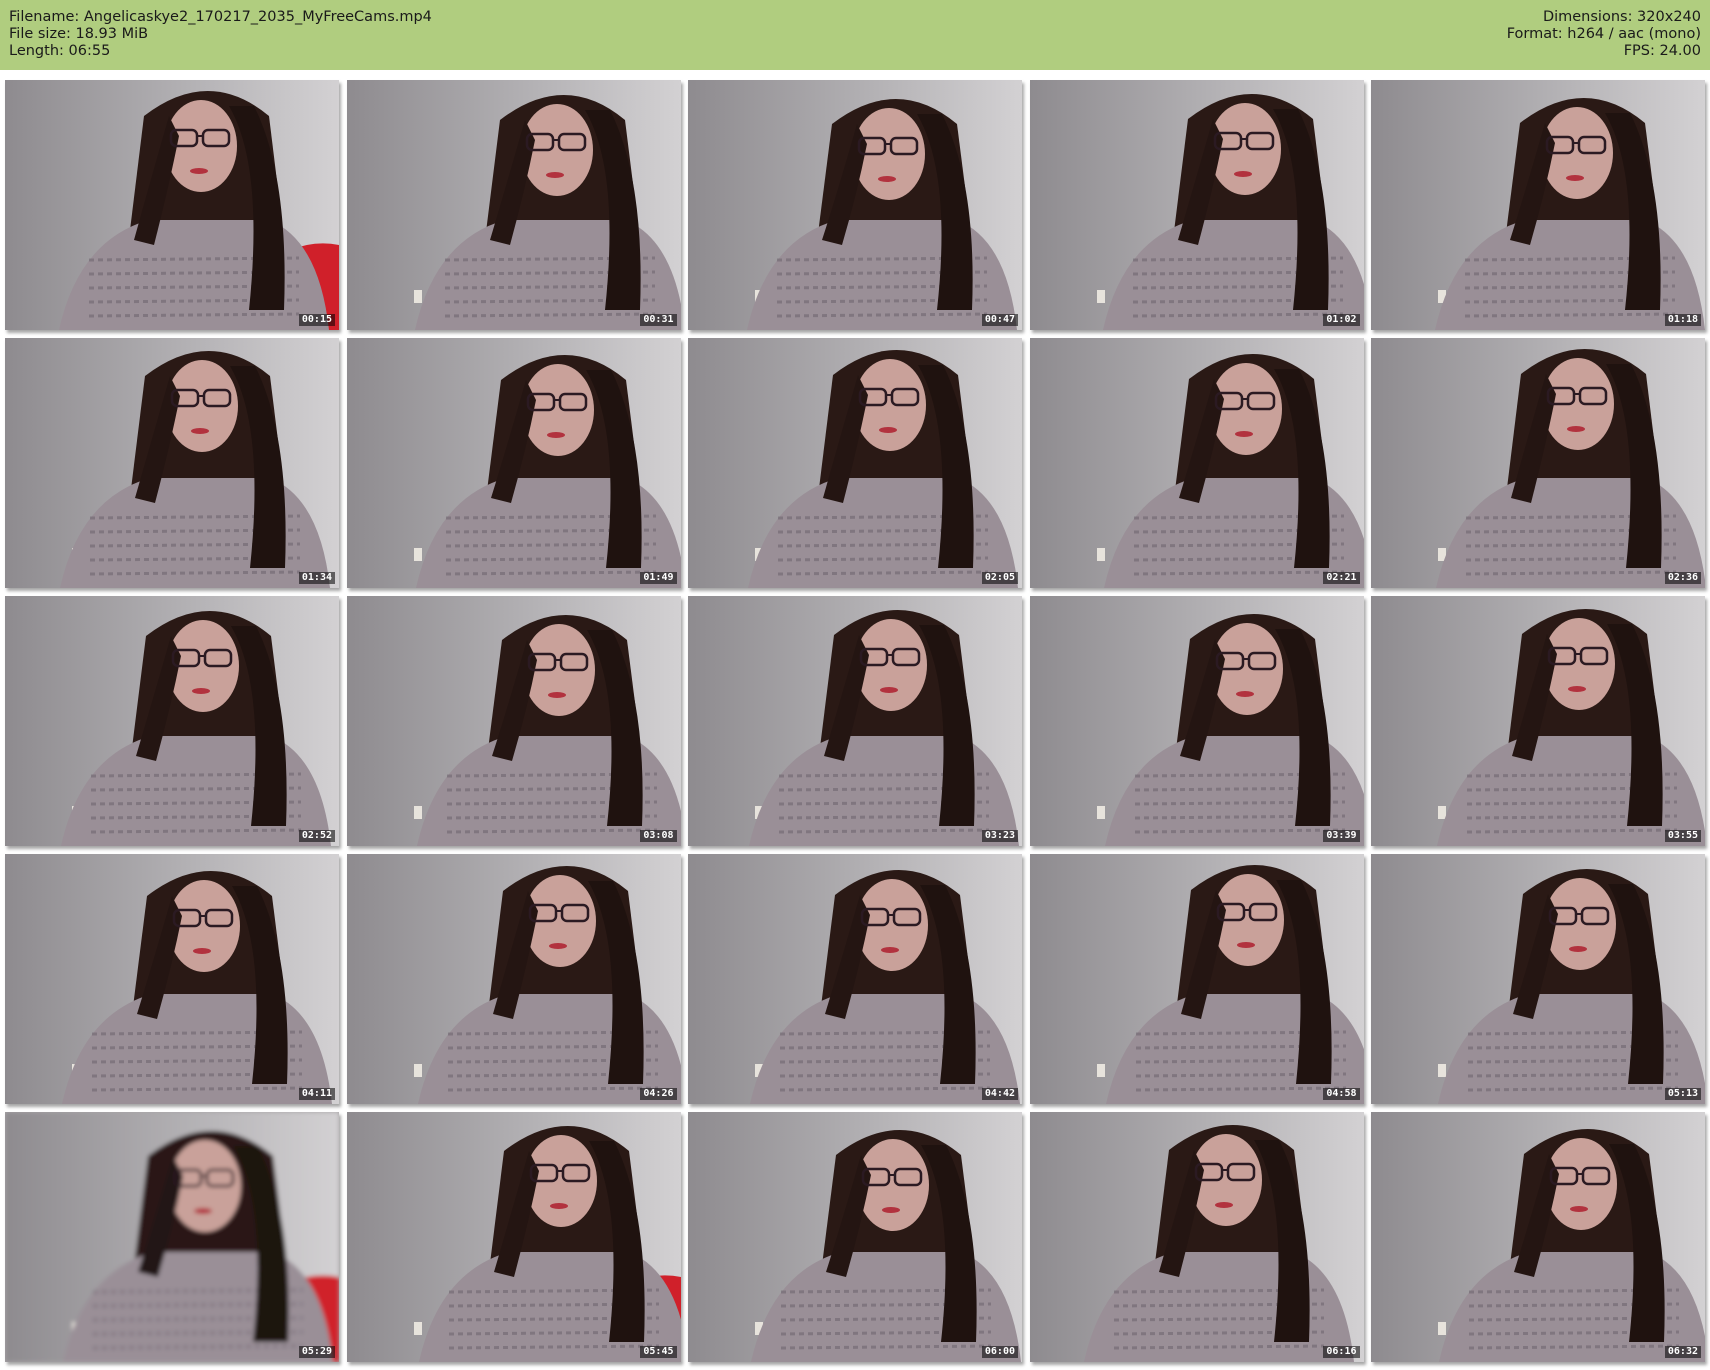 The height and width of the screenshot is (1370, 1710). I want to click on video-thumbnail: 04:42, so click(855, 979).